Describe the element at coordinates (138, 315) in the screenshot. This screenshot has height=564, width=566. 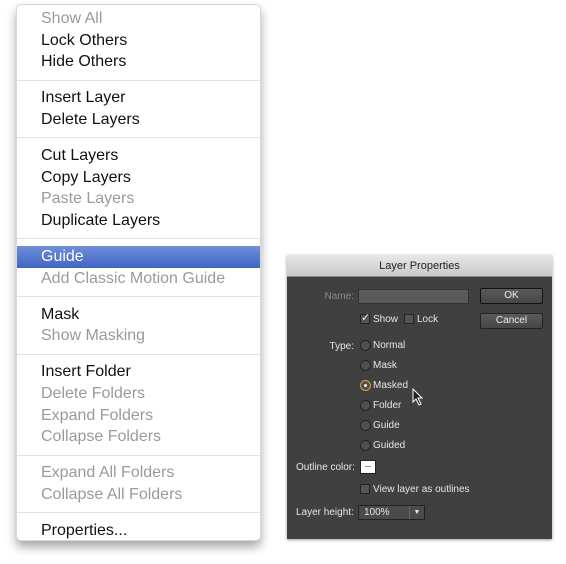
I see `menu-item-mask: Mask` at that location.